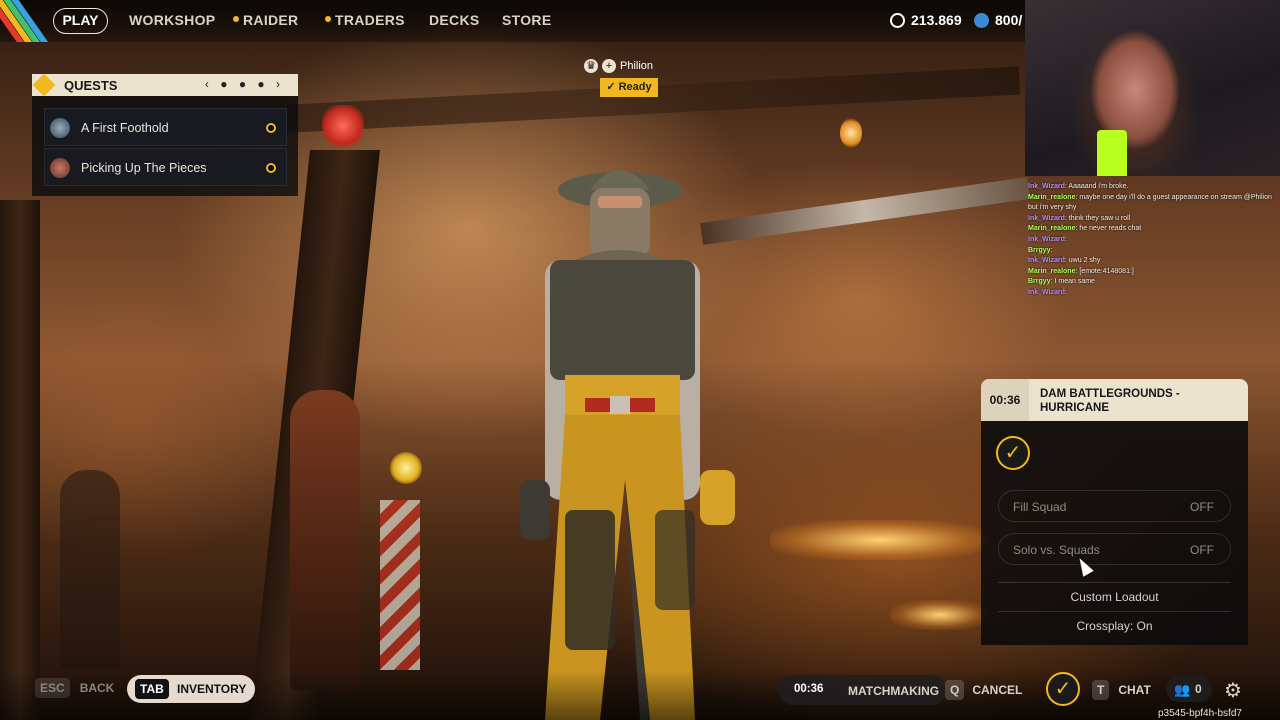 This screenshot has width=1280, height=720. I want to click on raider-character, so click(627, 445).